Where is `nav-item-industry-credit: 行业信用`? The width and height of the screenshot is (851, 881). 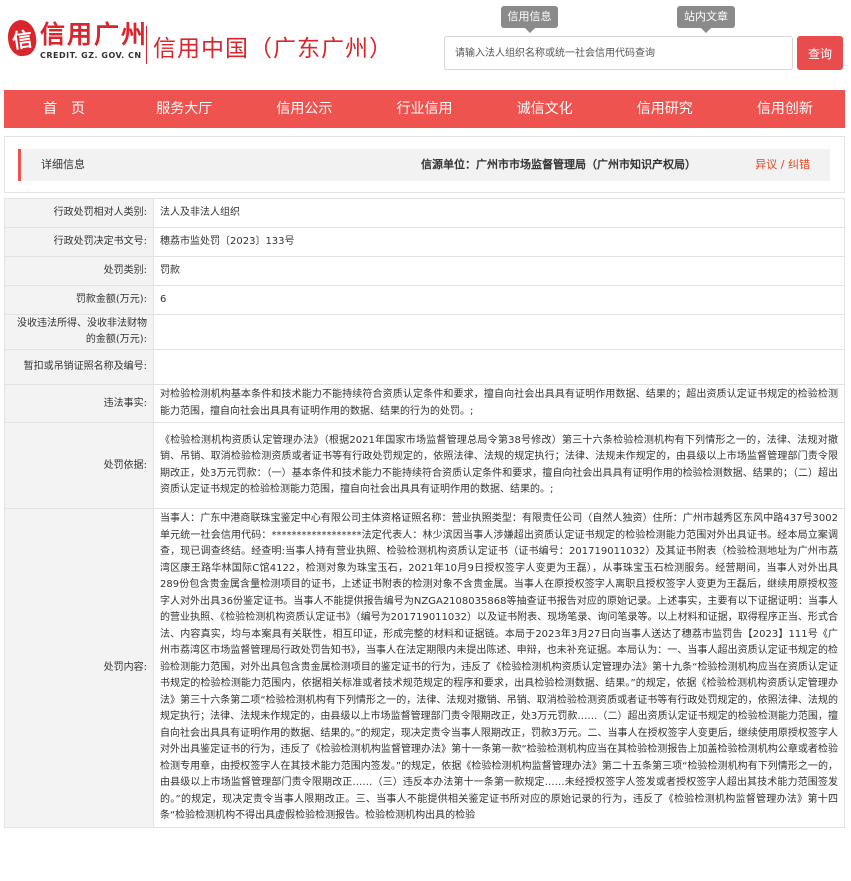 nav-item-industry-credit: 行业信用 is located at coordinates (424, 109).